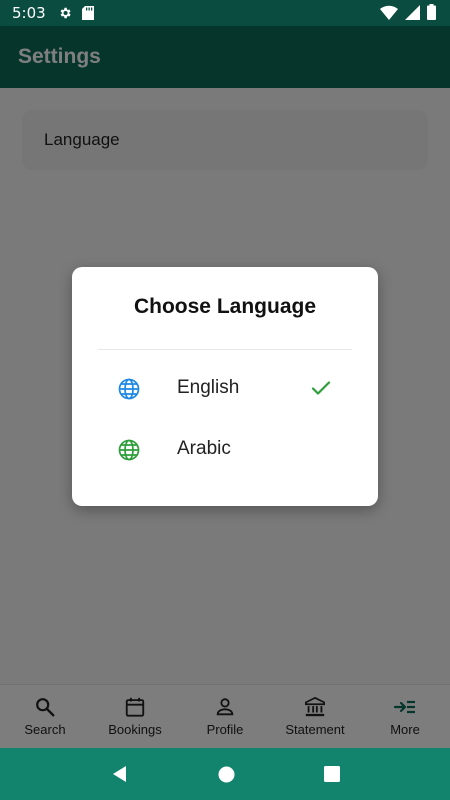  What do you see at coordinates (204, 448) in the screenshot?
I see `language-option-label: Arabic` at bounding box center [204, 448].